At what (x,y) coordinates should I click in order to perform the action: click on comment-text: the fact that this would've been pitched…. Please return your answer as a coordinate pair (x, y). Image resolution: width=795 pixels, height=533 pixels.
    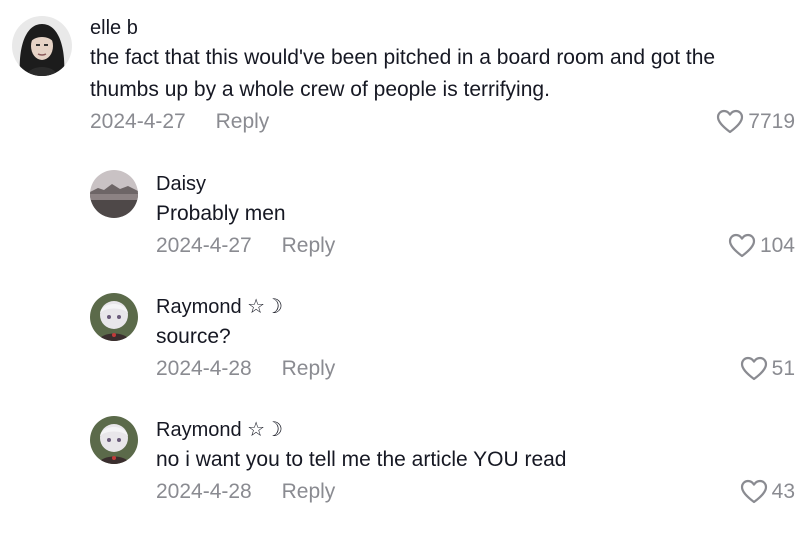
    Looking at the image, I should click on (442, 74).